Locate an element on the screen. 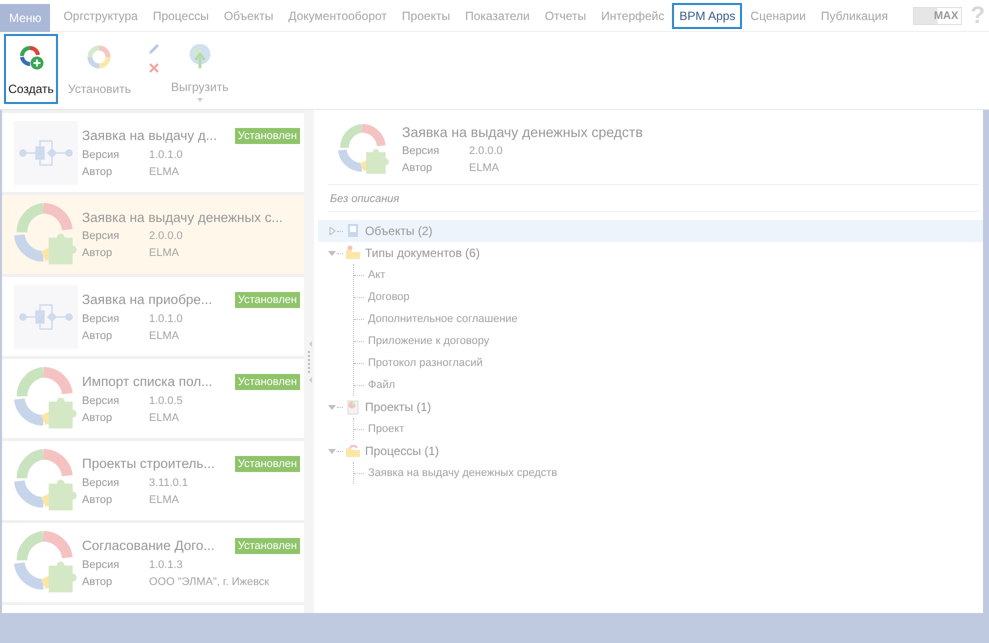 The width and height of the screenshot is (989, 643). tree-leaf: Договор is located at coordinates (389, 297).